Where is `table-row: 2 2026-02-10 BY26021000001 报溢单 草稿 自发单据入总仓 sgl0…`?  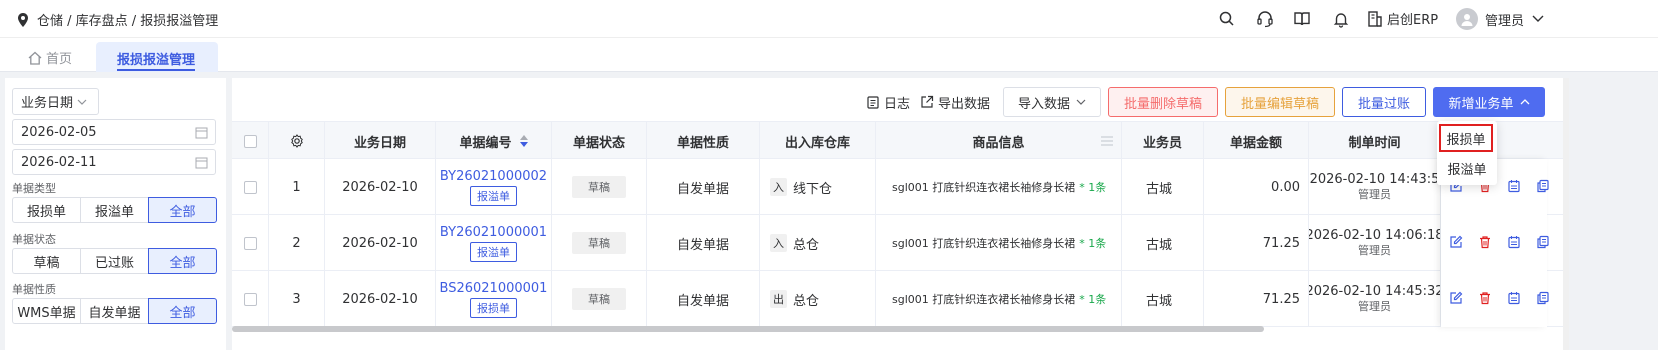
table-row: 2 2026-02-10 BY26021000001 报溢单 草稿 自发单据入总仓 sgl0… is located at coordinates (898, 243).